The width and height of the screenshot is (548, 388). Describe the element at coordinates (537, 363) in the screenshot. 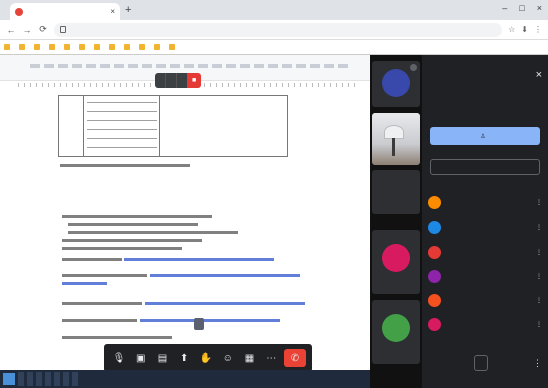

I see `panel-more-icon: ⋮` at that location.